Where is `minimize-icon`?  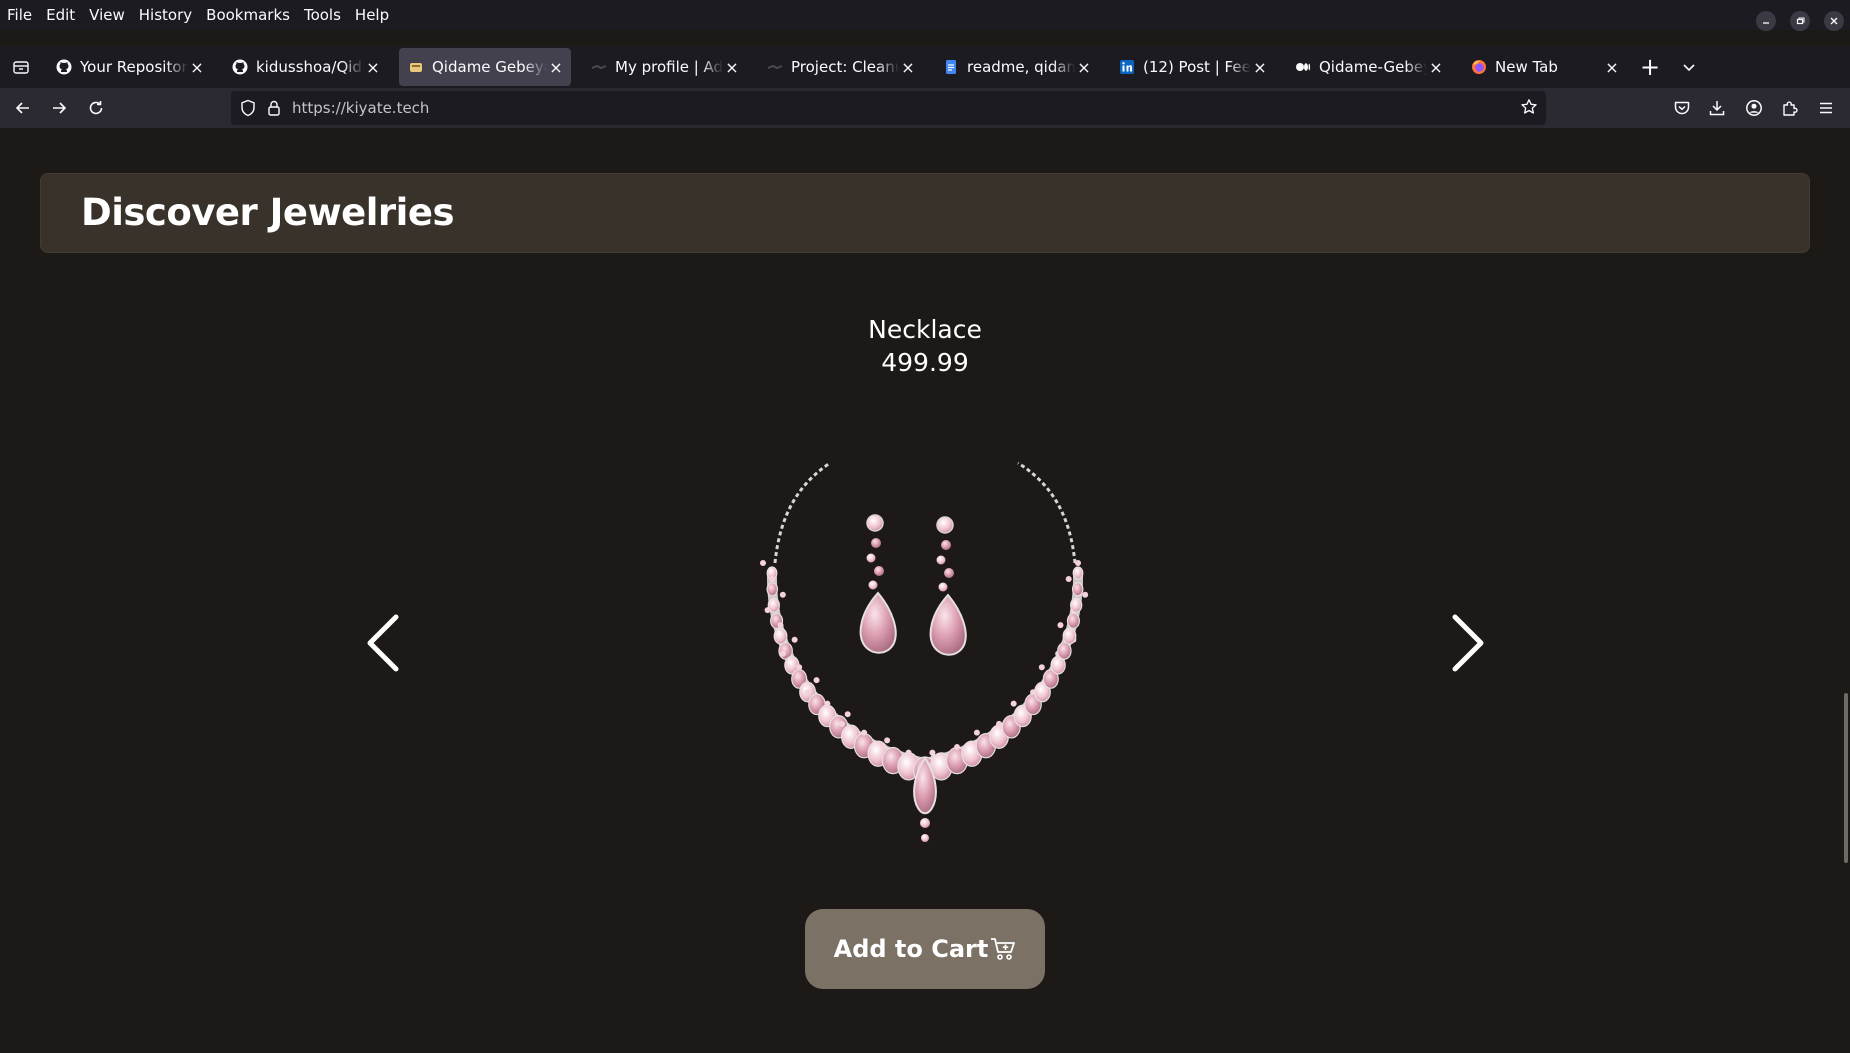 minimize-icon is located at coordinates (1766, 21).